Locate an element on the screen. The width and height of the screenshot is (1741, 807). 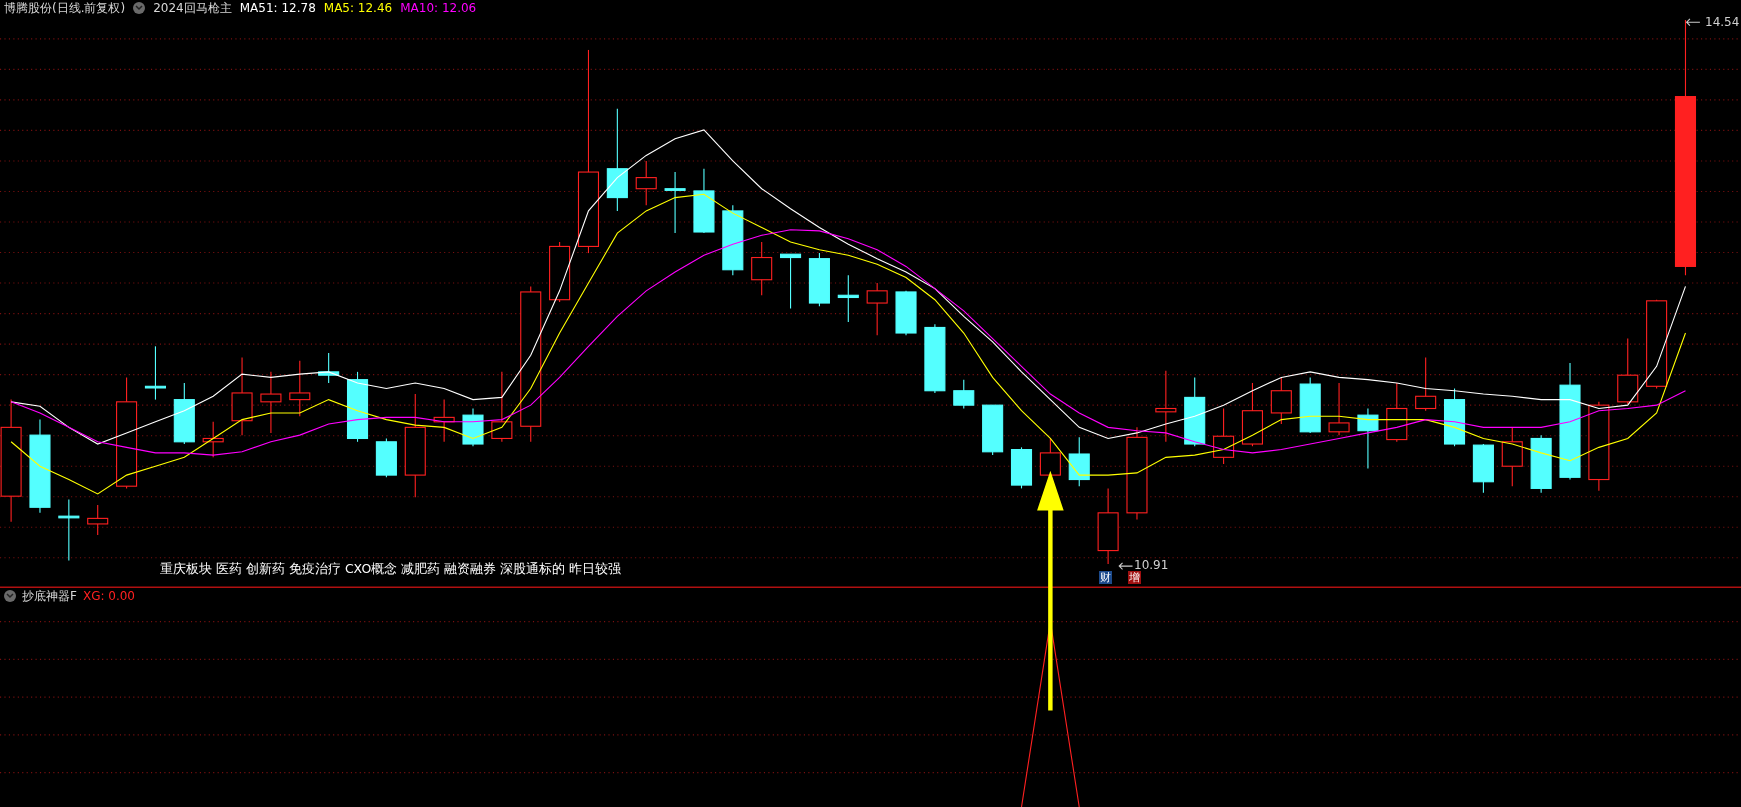
indicator-value: MA51: 12.78 is located at coordinates (277, 8).